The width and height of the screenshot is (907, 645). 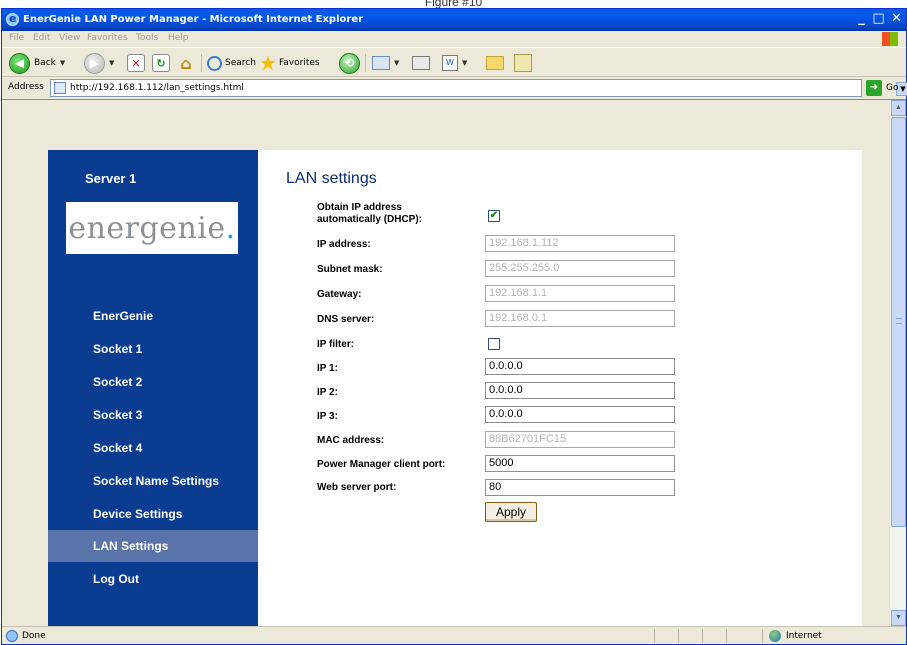 I want to click on favorites-label: Favorites, so click(x=299, y=63).